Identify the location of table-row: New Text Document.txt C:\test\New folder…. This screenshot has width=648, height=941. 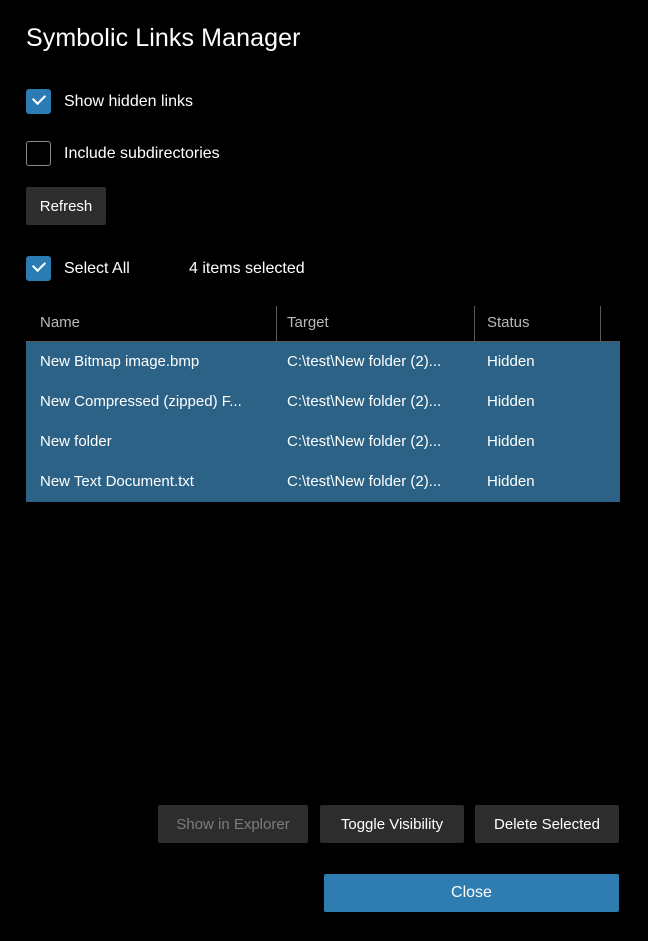
(323, 482).